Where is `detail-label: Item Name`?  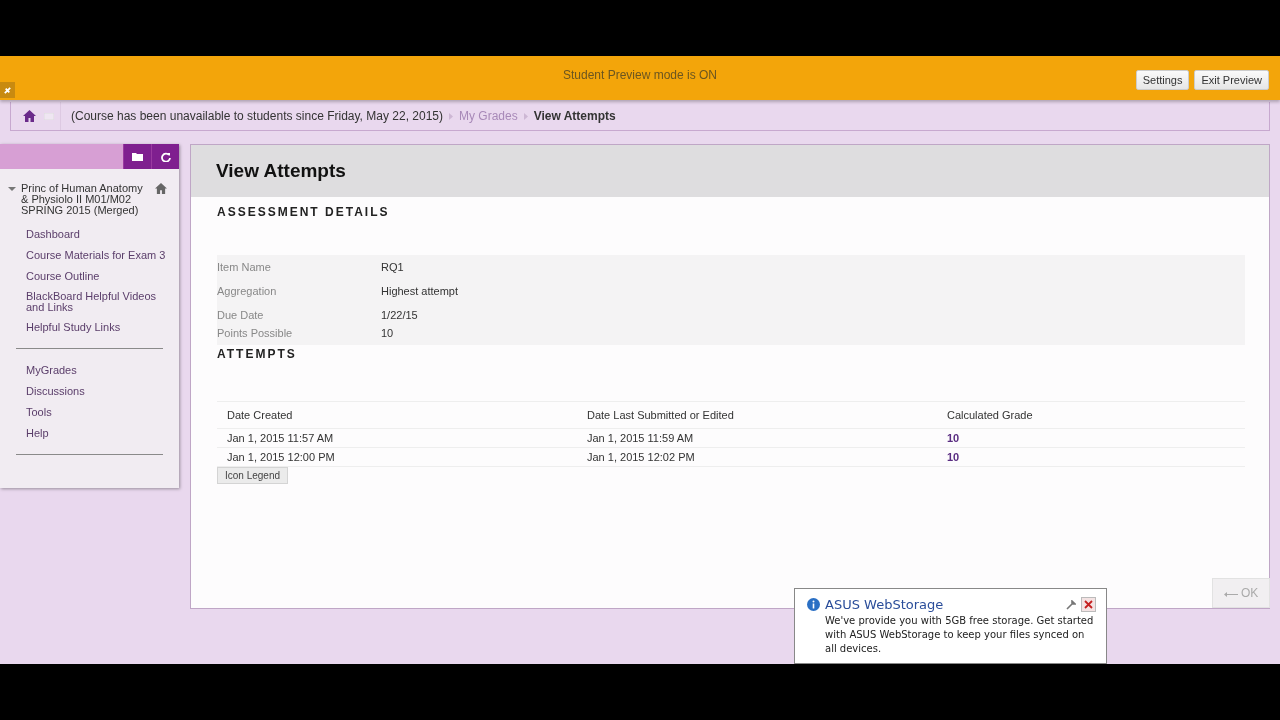 detail-label: Item Name is located at coordinates (244, 267).